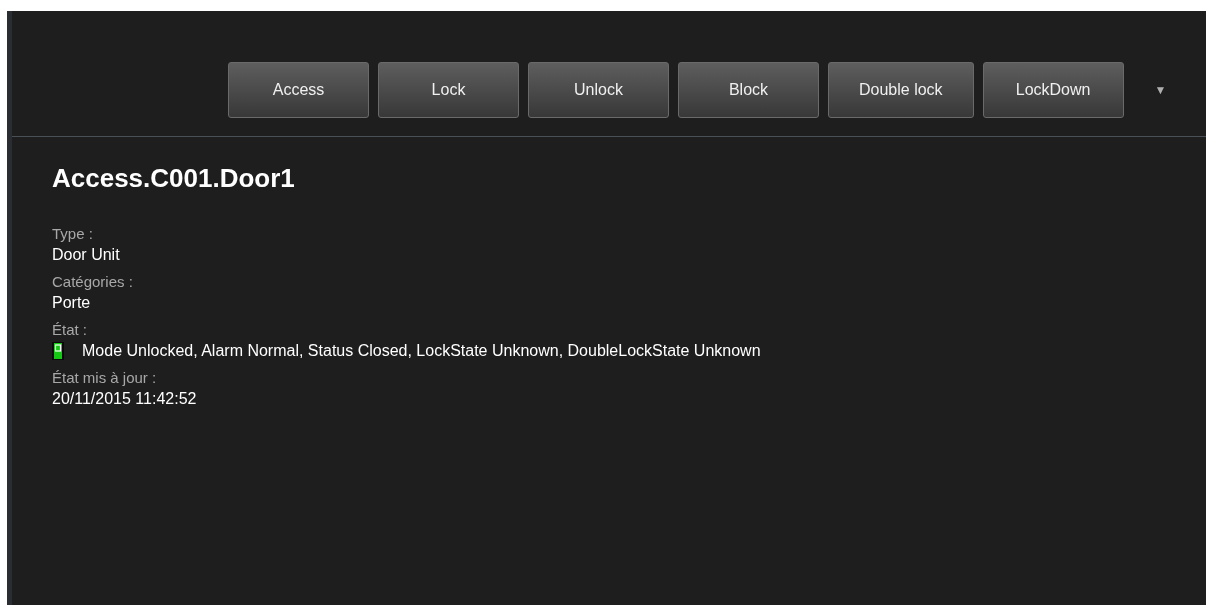  What do you see at coordinates (448, 90) in the screenshot?
I see `toolbar-button: Lock` at bounding box center [448, 90].